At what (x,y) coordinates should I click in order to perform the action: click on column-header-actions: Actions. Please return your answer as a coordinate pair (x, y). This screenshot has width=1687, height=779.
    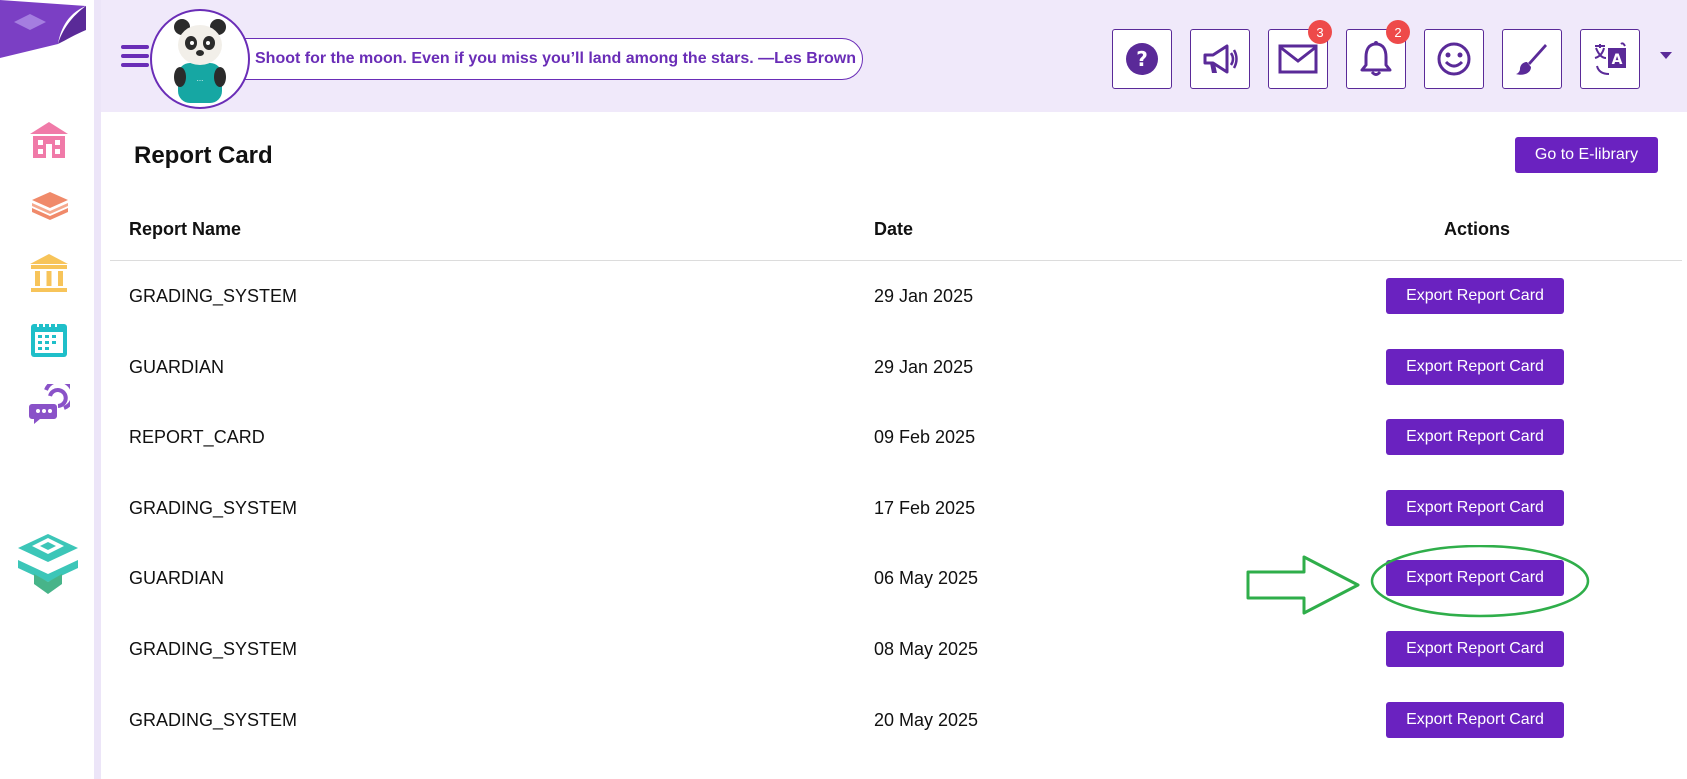
    Looking at the image, I should click on (1477, 229).